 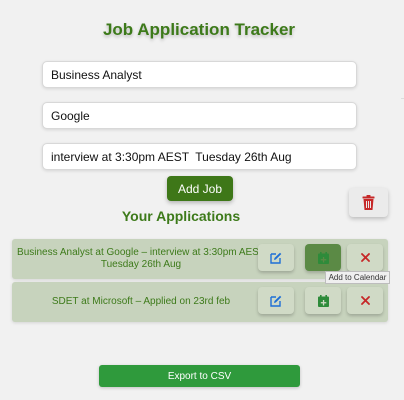 I want to click on list-item: SDET at Microsoft – Applied on 23rd feb, so click(x=200, y=302).